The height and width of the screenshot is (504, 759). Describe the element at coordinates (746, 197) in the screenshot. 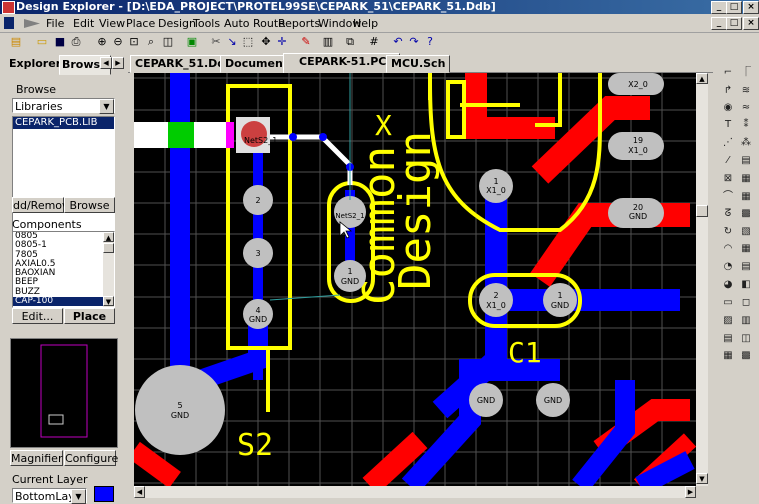

I see `place-polygon-icon: ▦` at that location.